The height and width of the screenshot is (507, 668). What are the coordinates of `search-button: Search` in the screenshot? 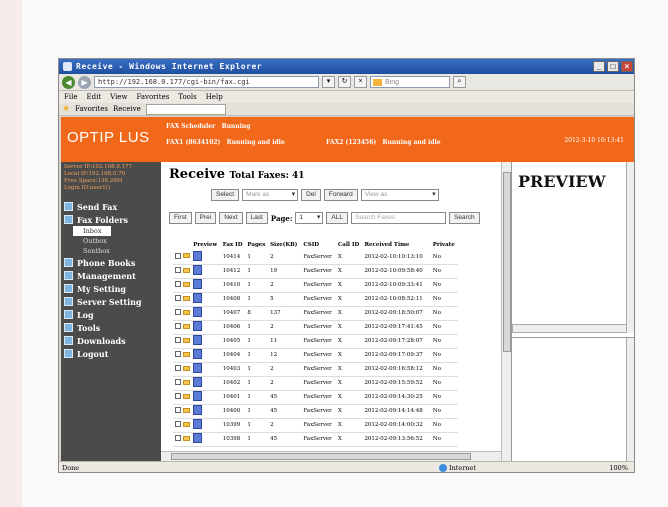 It's located at (464, 218).